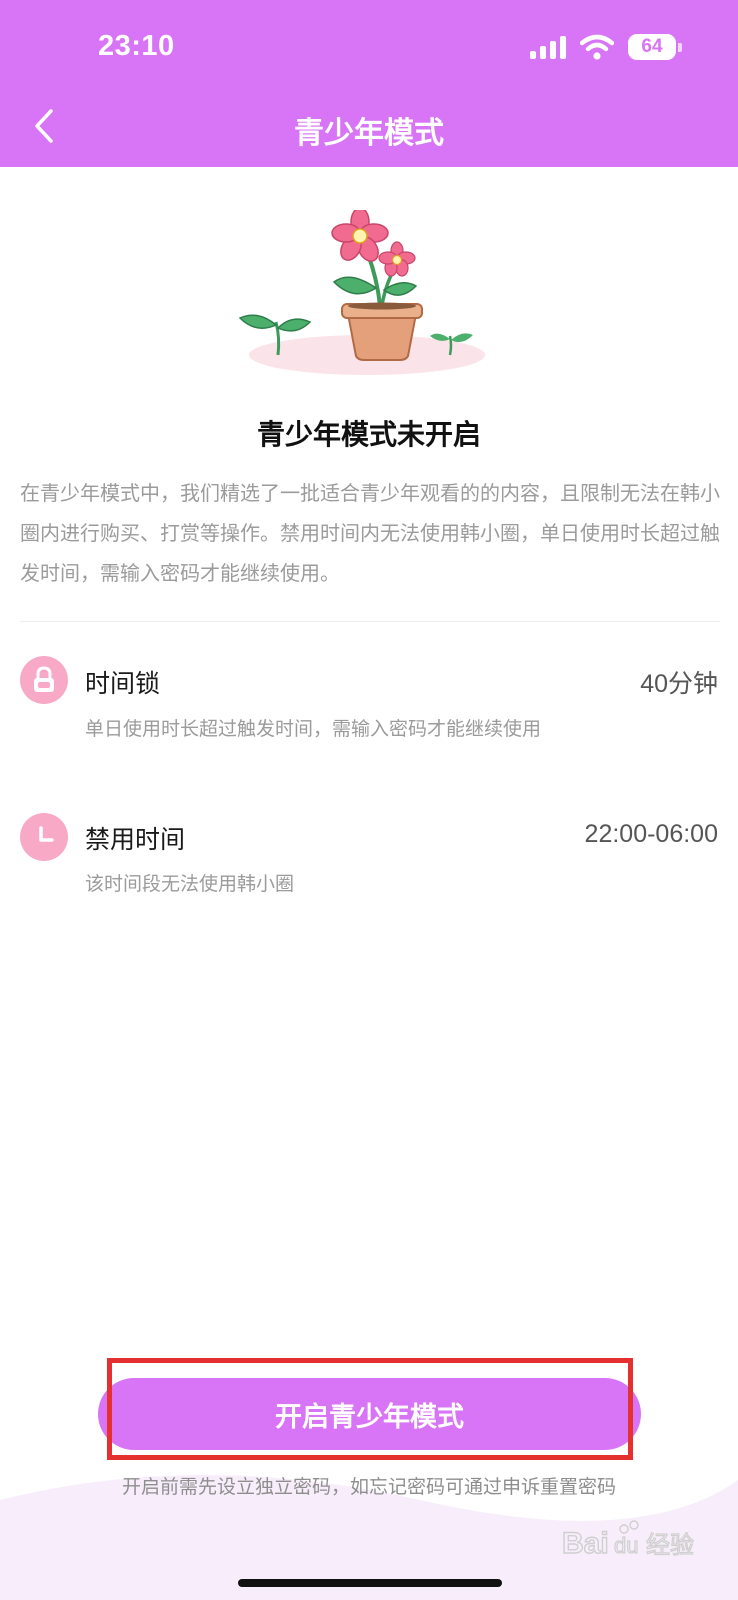 The width and height of the screenshot is (738, 1600). I want to click on page-title: 青少年模式, so click(369, 133).